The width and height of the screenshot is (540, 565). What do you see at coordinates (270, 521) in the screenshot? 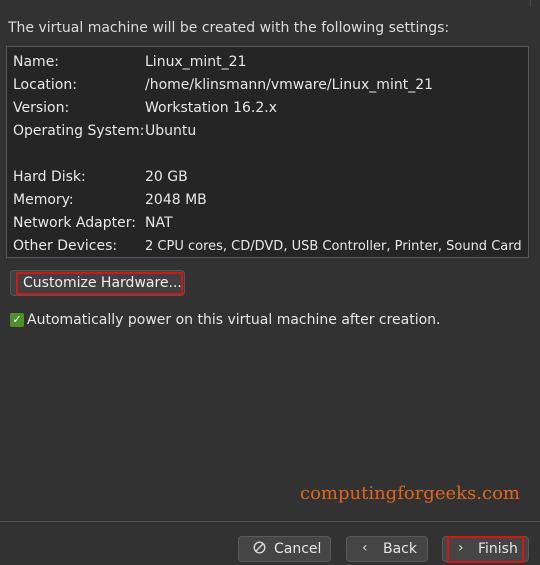
I see `button-bar-separator` at bounding box center [270, 521].